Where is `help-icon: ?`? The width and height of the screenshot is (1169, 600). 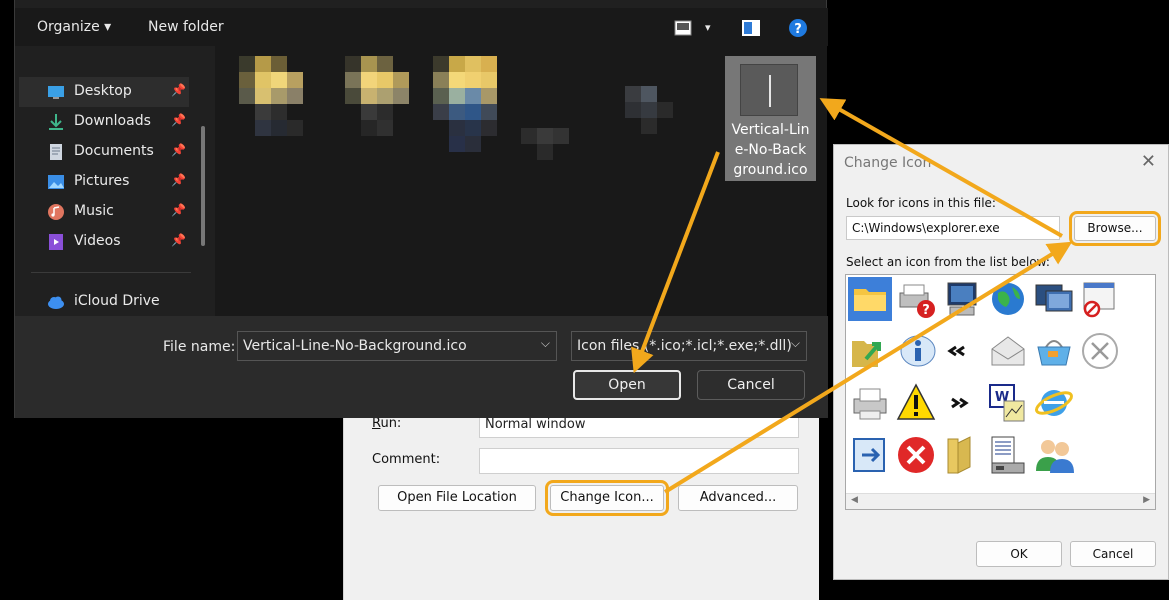
help-icon: ? is located at coordinates (798, 28).